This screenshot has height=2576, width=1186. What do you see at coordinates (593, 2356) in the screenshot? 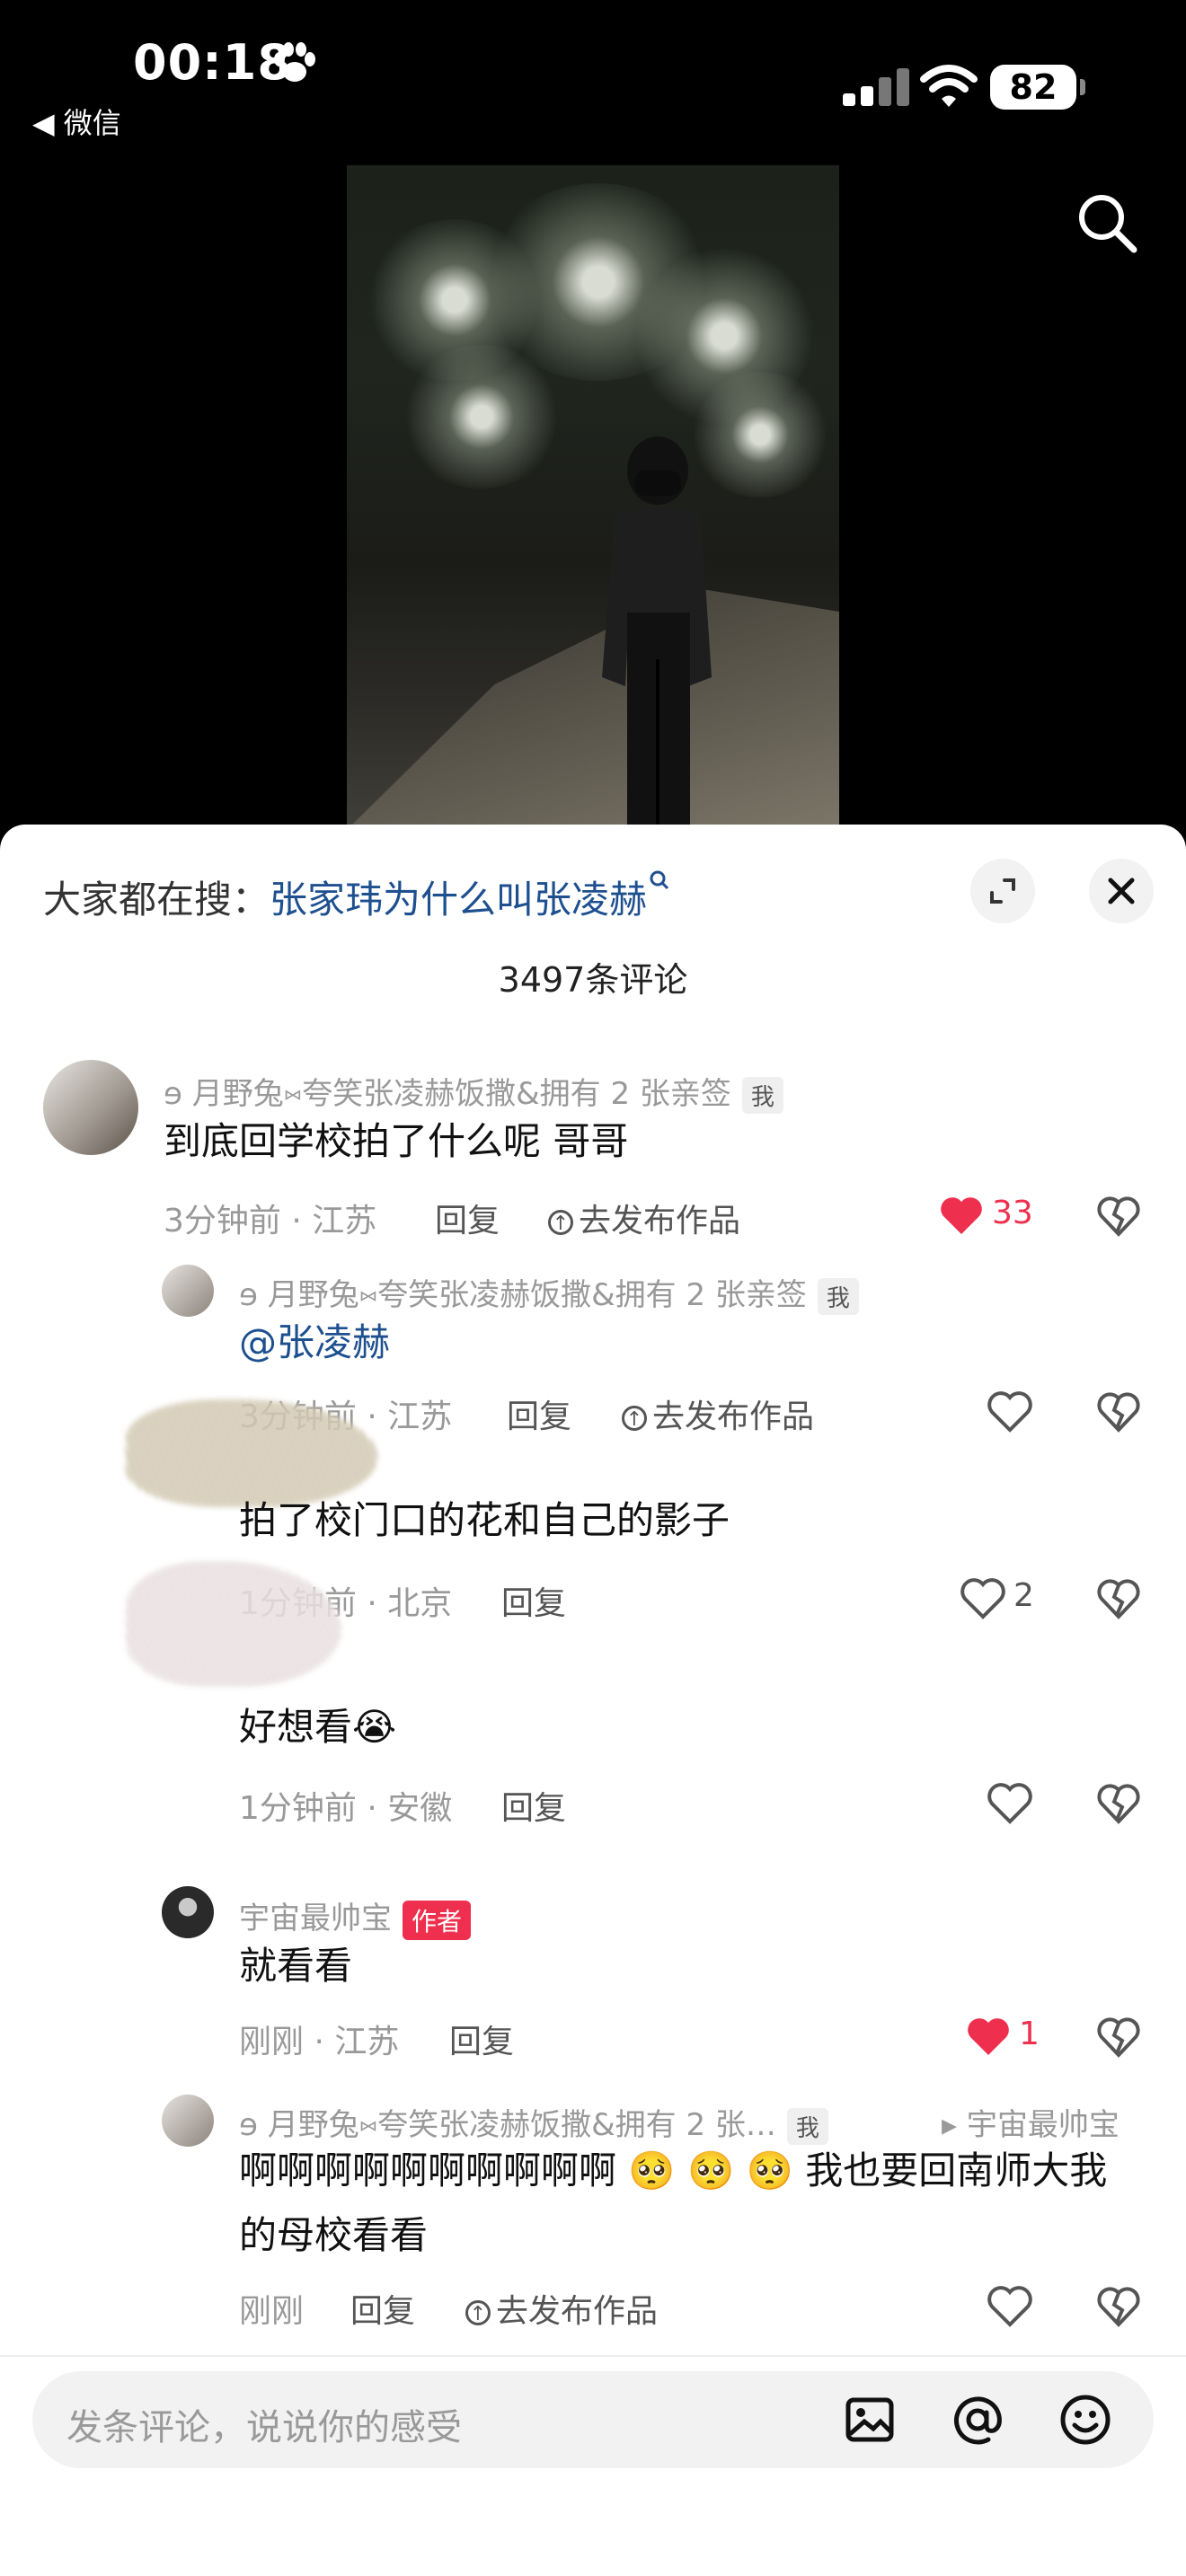
I see `divider` at bounding box center [593, 2356].